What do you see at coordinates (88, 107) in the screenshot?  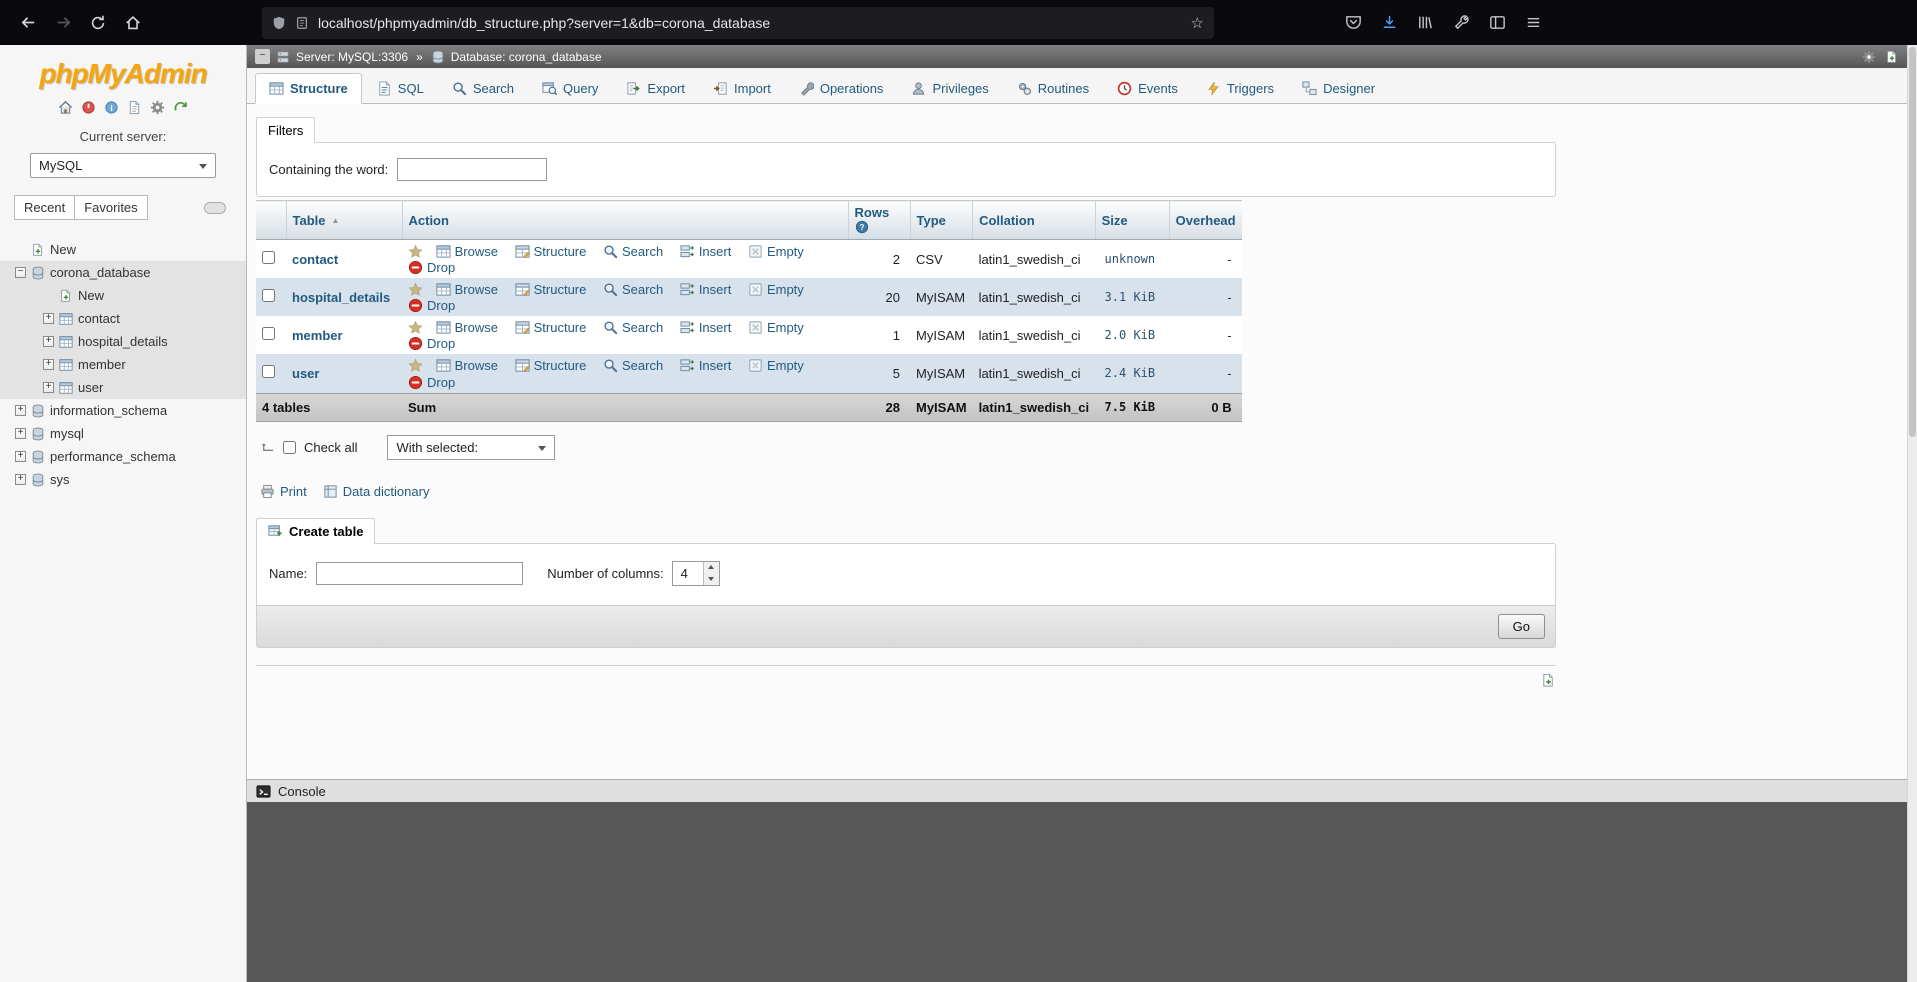 I see `logout-icon` at bounding box center [88, 107].